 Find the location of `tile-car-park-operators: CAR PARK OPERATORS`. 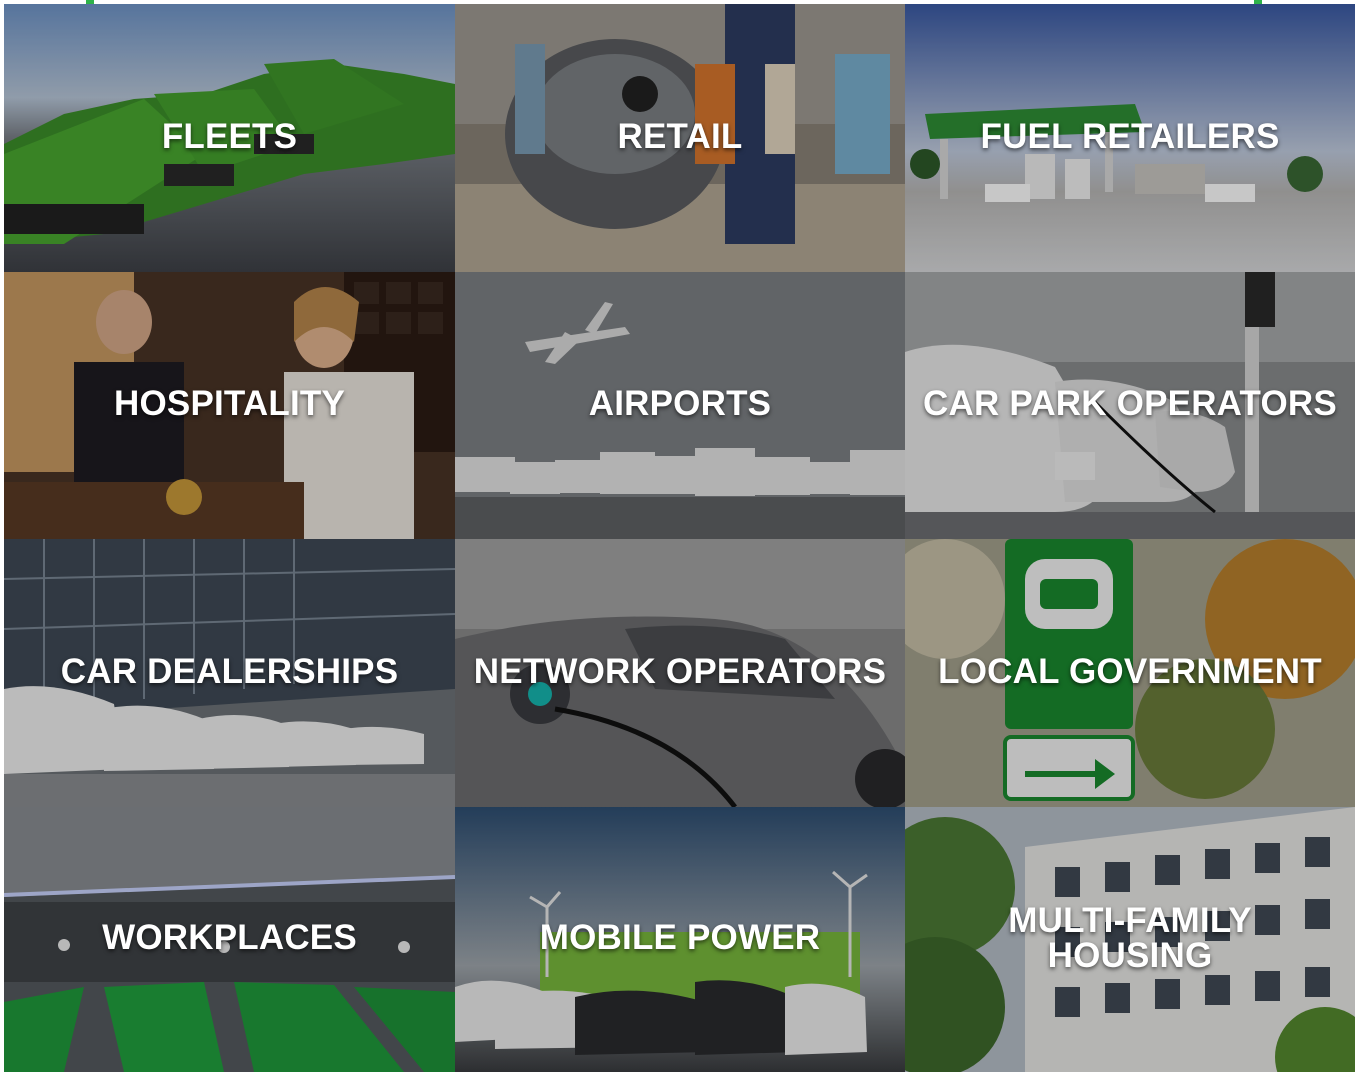

tile-car-park-operators: CAR PARK OPERATORS is located at coordinates (1130, 405).